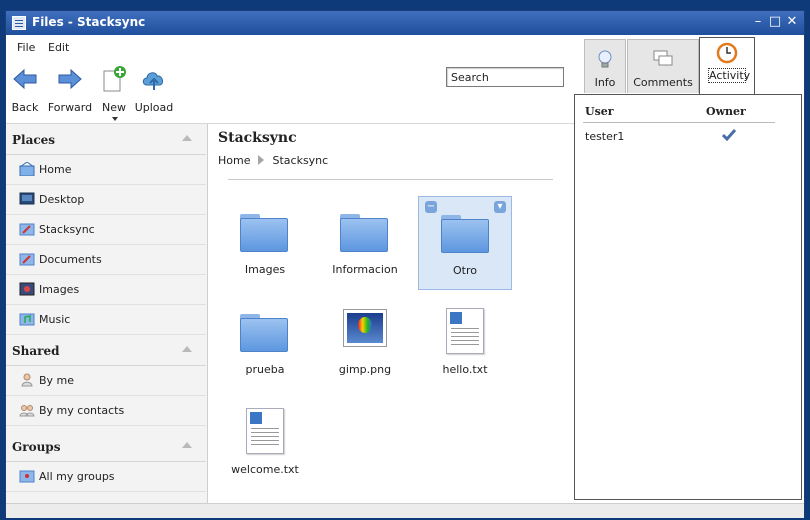  What do you see at coordinates (27, 319) in the screenshot?
I see `music-icon` at bounding box center [27, 319].